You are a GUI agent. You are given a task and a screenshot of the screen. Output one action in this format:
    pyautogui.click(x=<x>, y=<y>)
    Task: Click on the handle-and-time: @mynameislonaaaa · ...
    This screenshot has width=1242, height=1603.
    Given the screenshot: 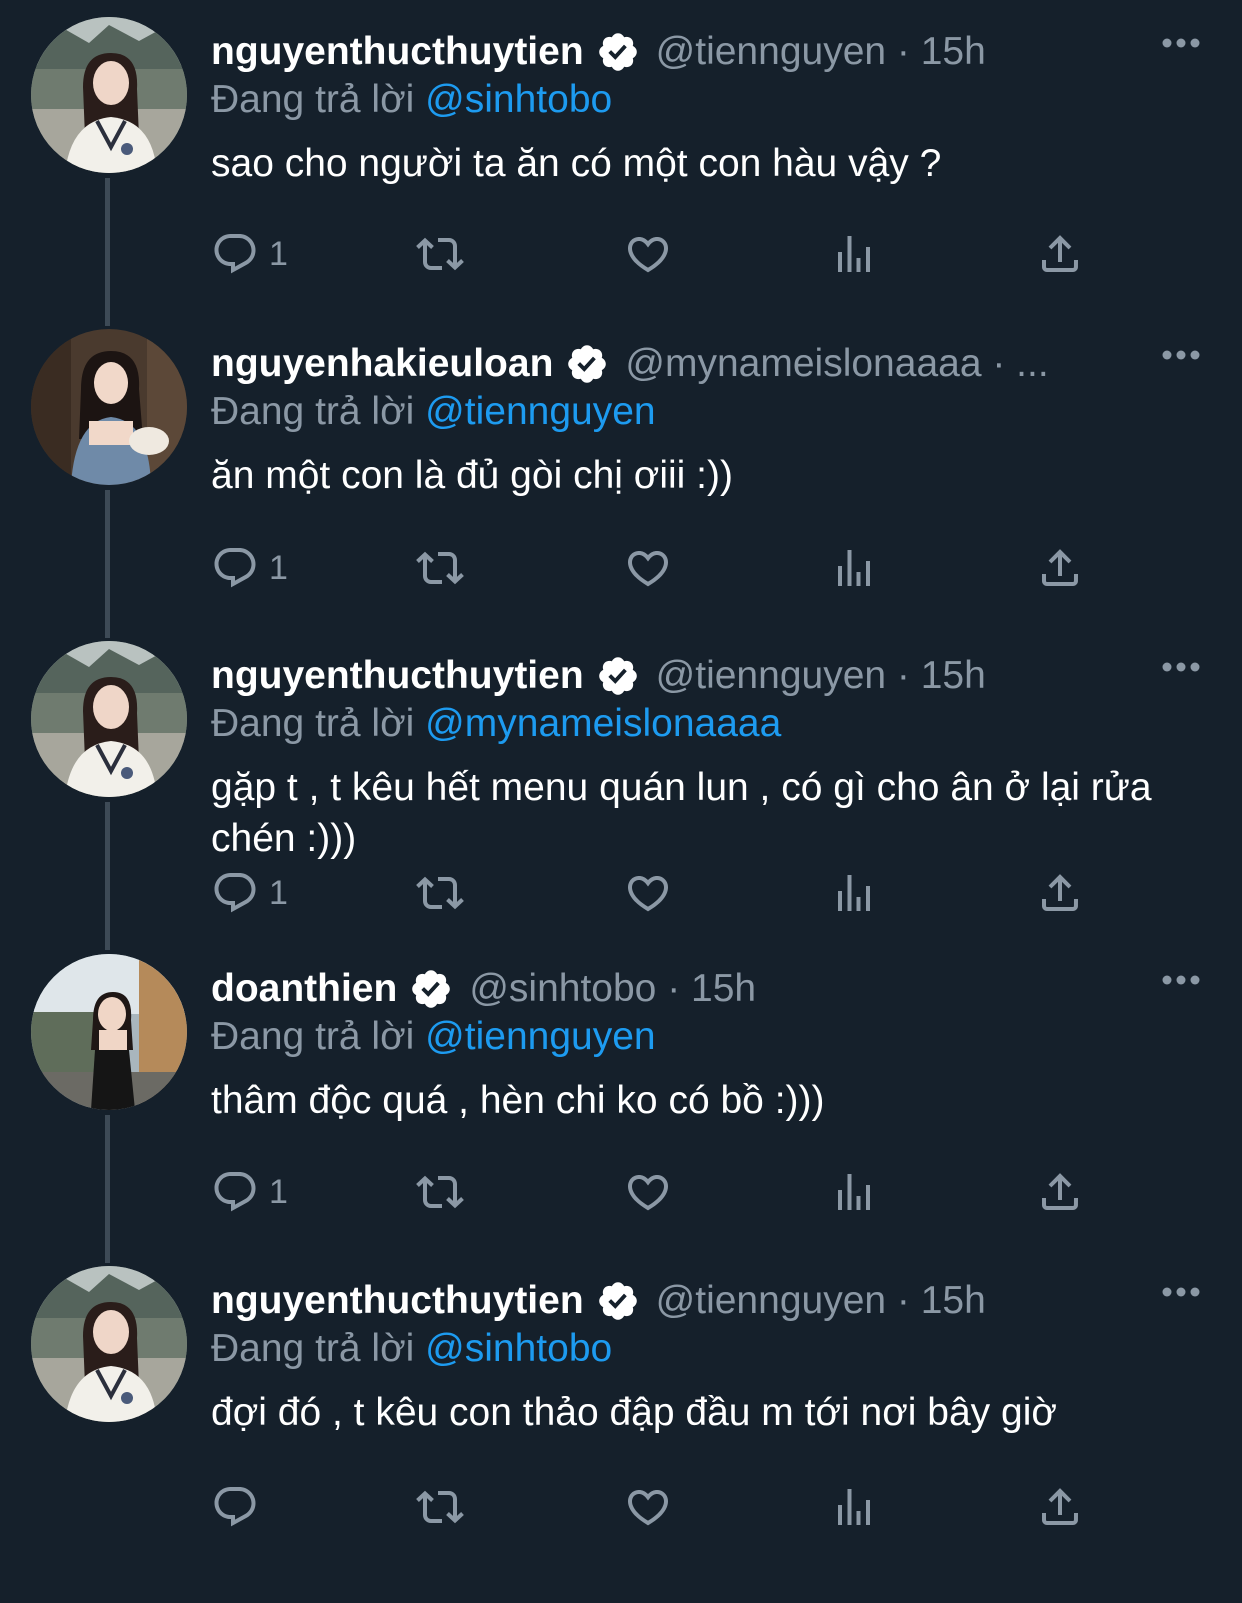 What is the action you would take?
    pyautogui.click(x=836, y=364)
    